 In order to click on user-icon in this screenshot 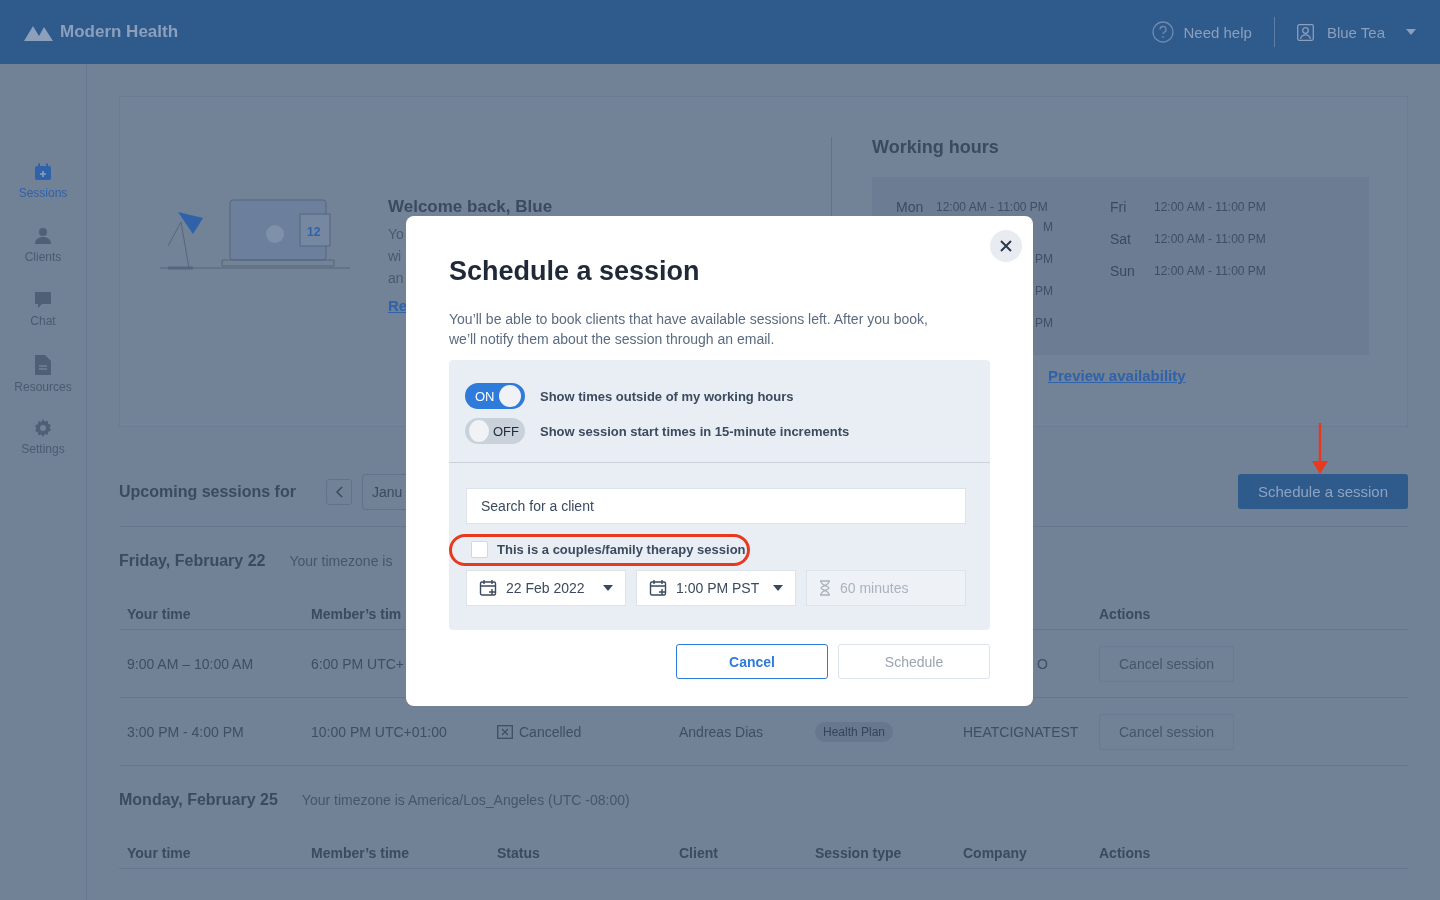, I will do `click(1305, 32)`.